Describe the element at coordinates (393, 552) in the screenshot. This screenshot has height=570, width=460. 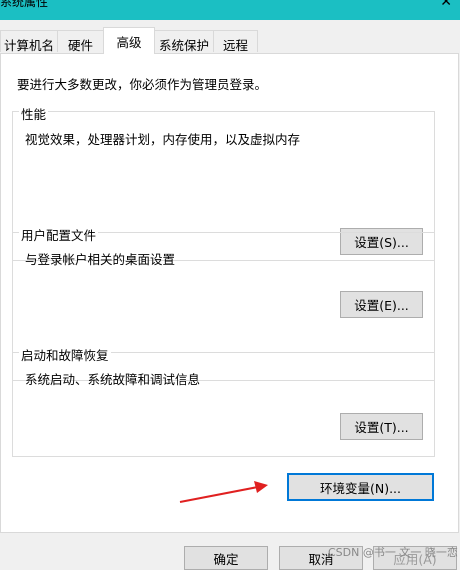
I see `watermark: CSDN @书一 文一 晓一恋` at that location.